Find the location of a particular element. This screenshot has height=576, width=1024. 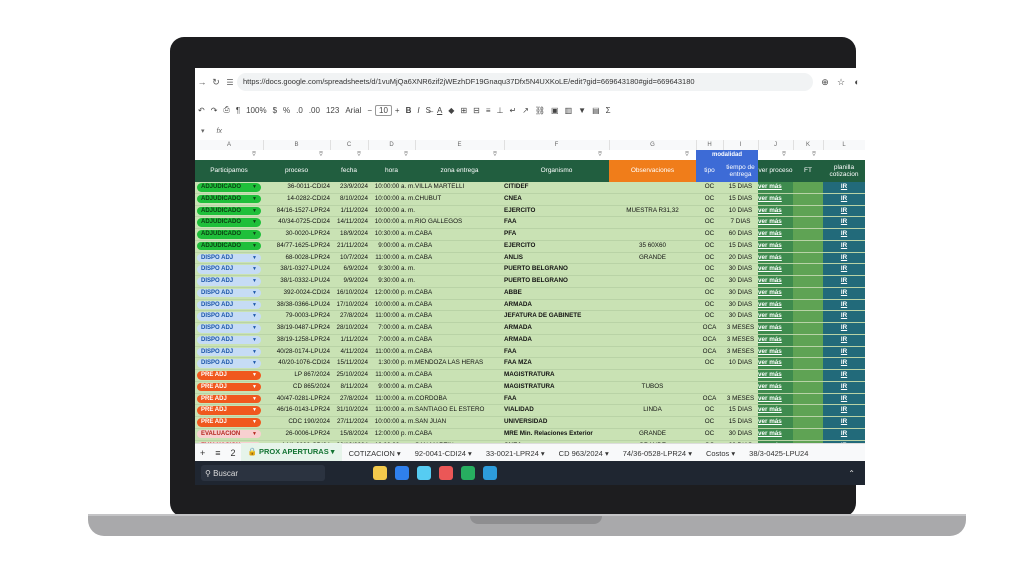

header-zona: zona entrega is located at coordinates (460, 171).